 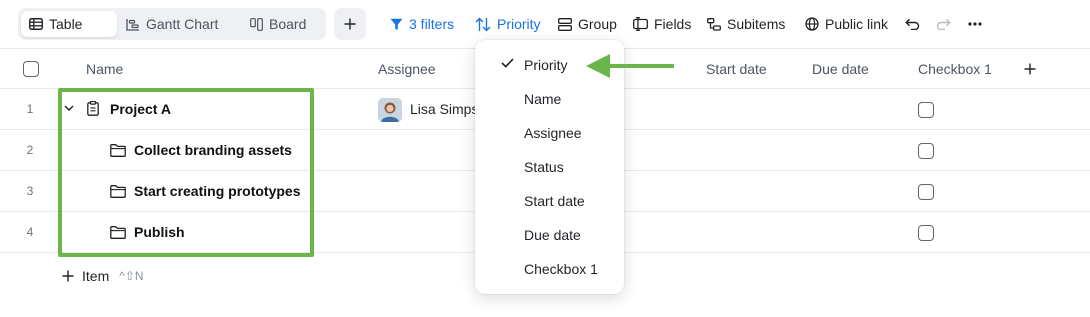 What do you see at coordinates (30, 109) in the screenshot?
I see `row-number: 1` at bounding box center [30, 109].